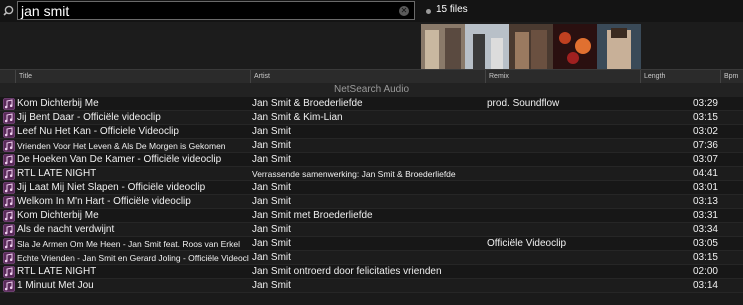  What do you see at coordinates (562, 76) in the screenshot?
I see `column-remix: Remix` at bounding box center [562, 76].